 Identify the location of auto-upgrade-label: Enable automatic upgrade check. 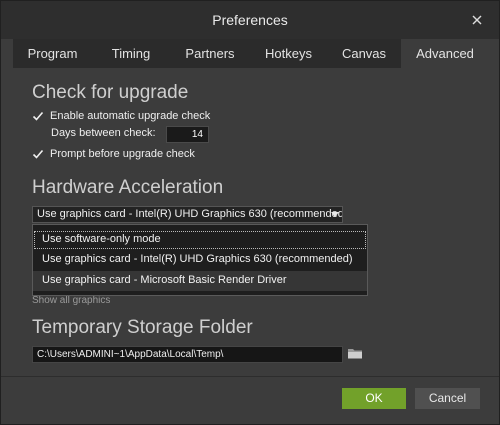
(130, 116).